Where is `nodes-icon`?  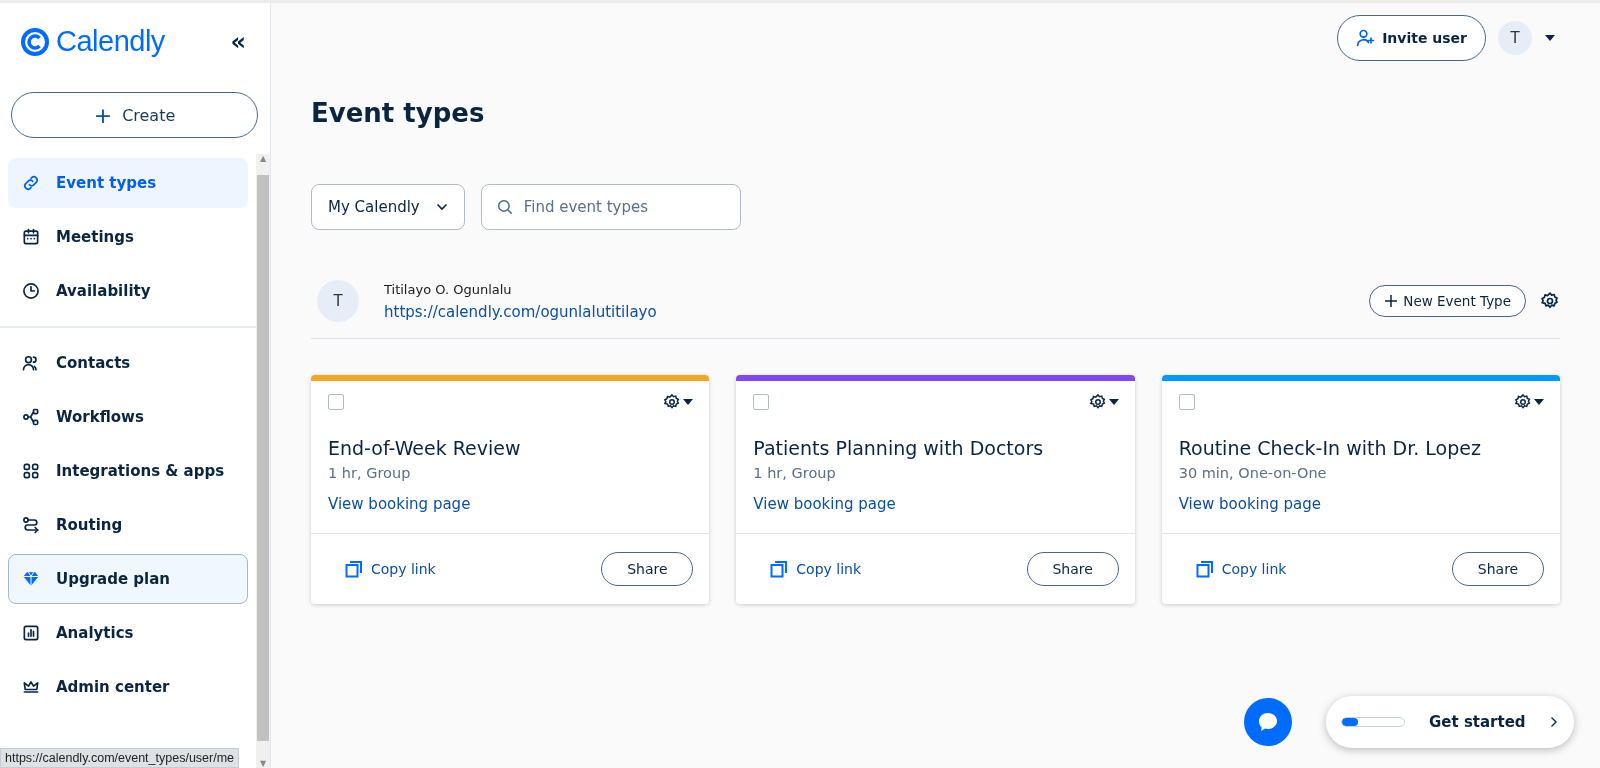 nodes-icon is located at coordinates (31, 417).